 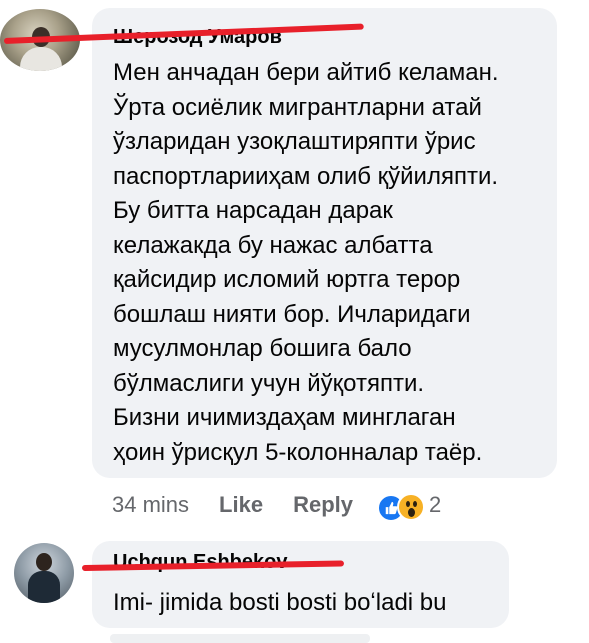 I want to click on reply-text: Imi- jimida bosti bosti boʻladi bu, so click(x=280, y=602).